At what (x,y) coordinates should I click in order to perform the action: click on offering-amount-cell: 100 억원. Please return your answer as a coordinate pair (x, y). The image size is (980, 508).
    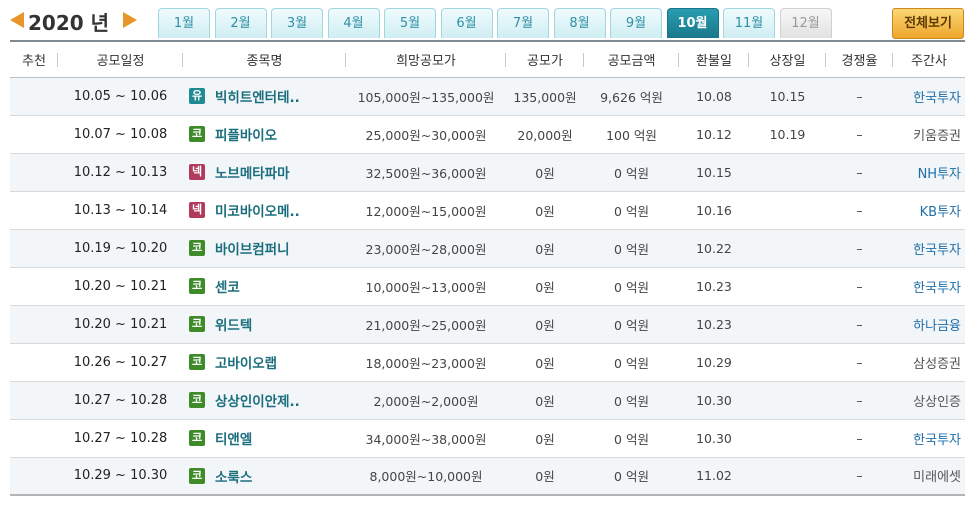
    Looking at the image, I should click on (631, 134).